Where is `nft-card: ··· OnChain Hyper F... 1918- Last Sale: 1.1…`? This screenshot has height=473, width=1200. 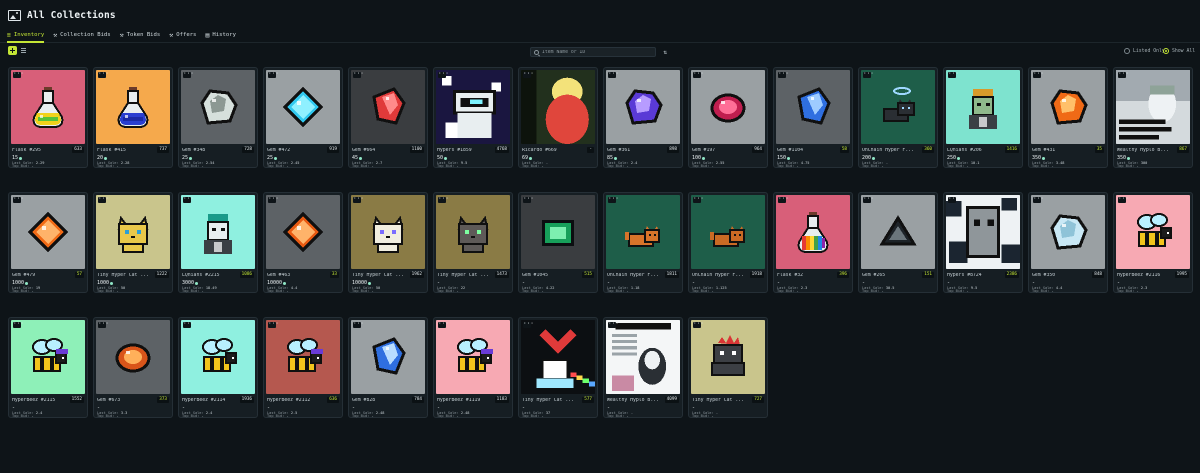 nft-card: ··· OnChain Hyper F... 1918- Last Sale: 1.1… is located at coordinates (728, 242).